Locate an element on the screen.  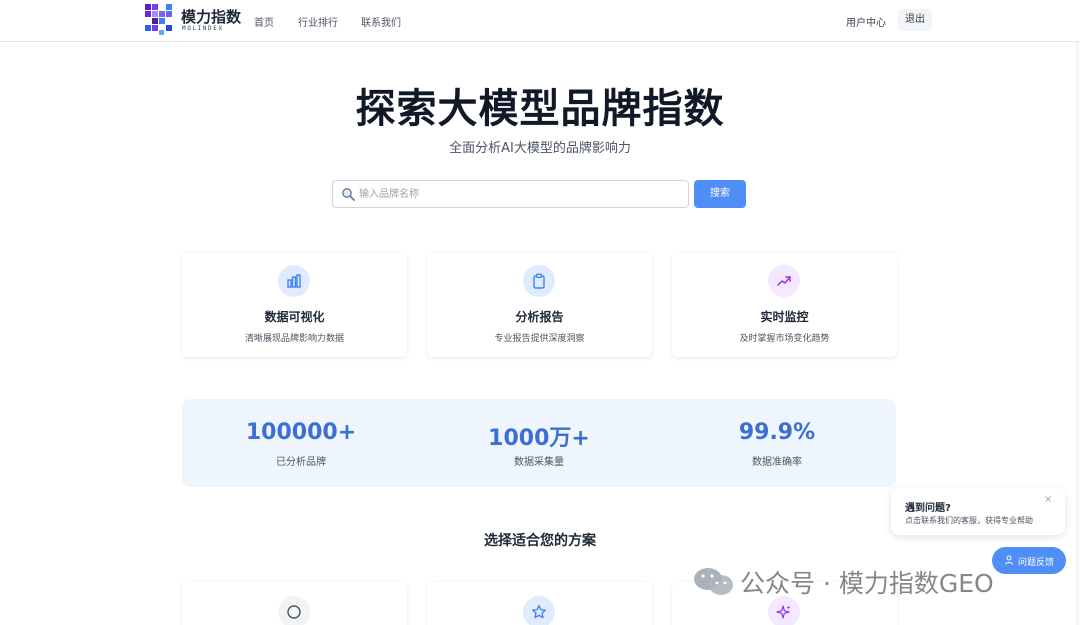
feature-title: 分析报告 is located at coordinates (539, 317).